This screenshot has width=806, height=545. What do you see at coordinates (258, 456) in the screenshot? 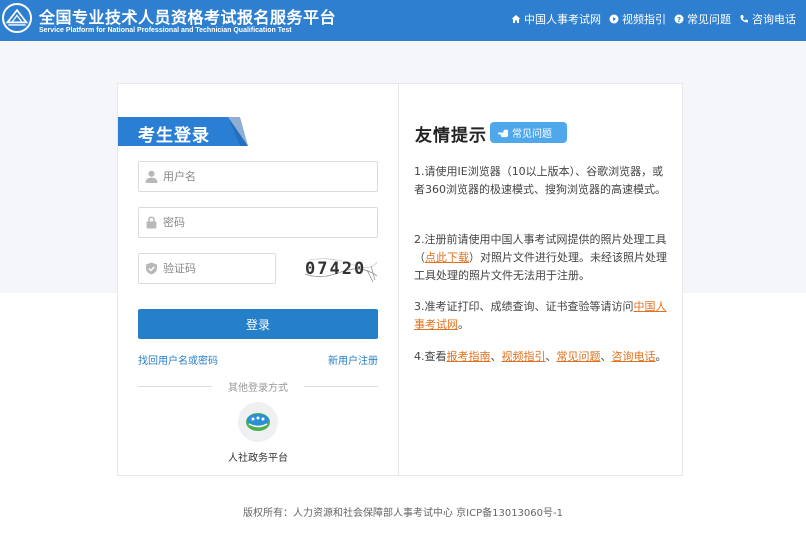
I see `gov-platform-label: 人社政务平台` at bounding box center [258, 456].